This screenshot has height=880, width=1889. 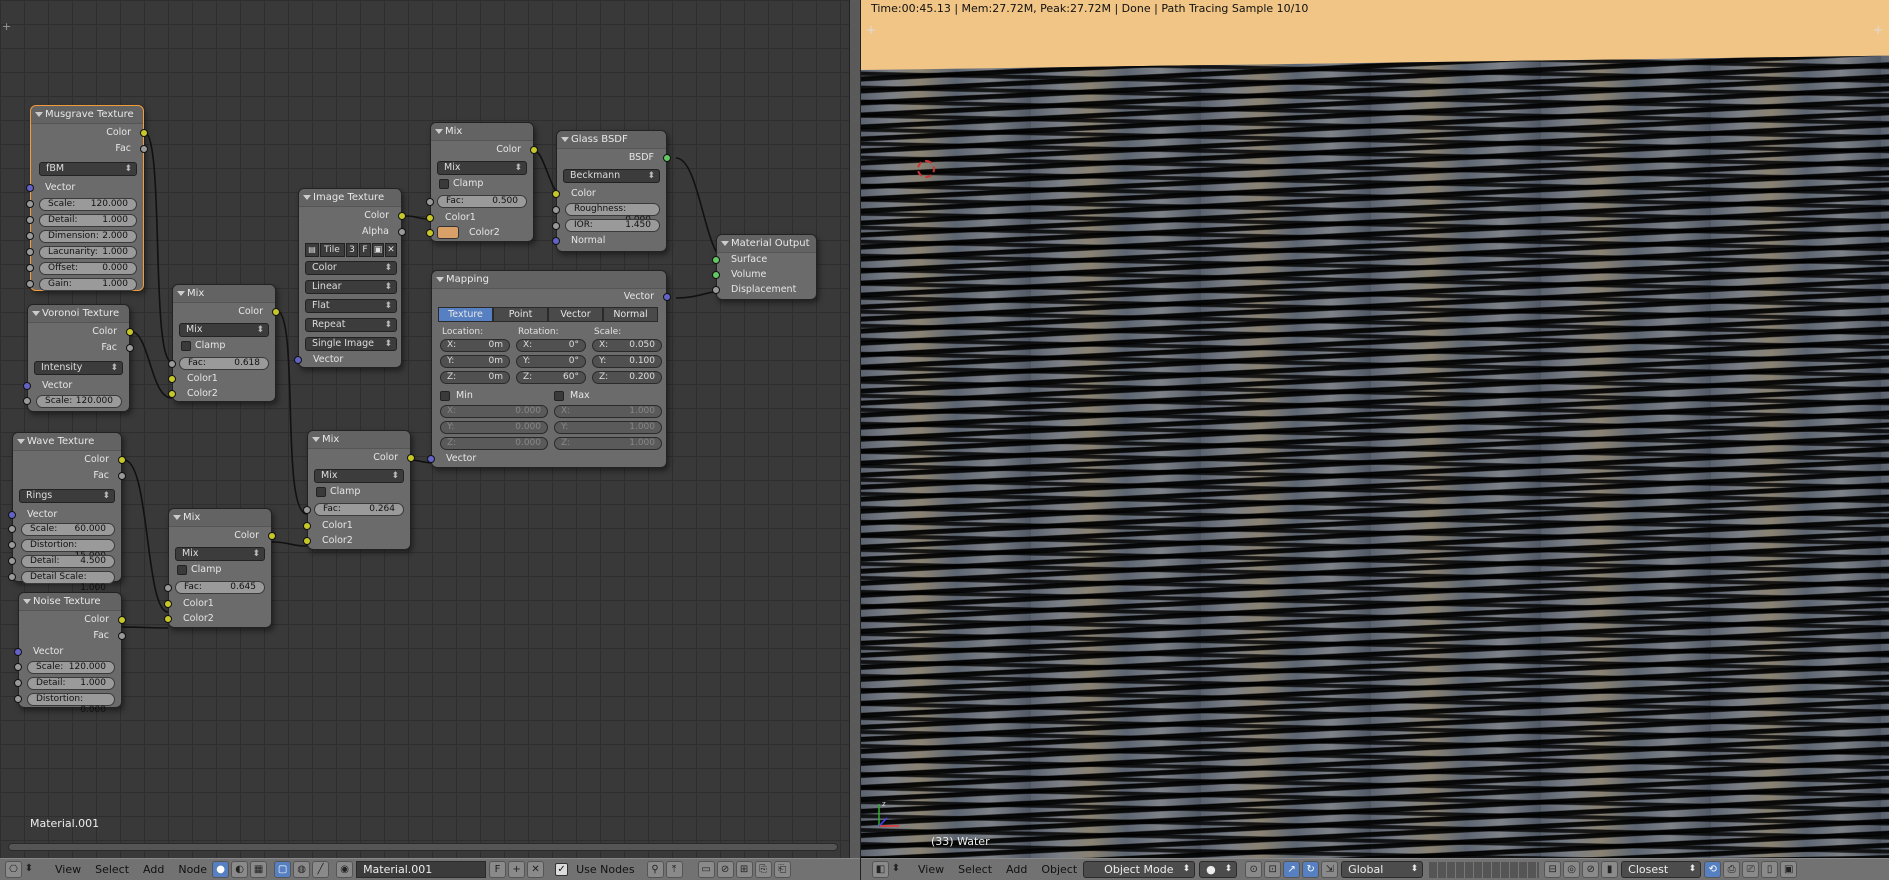 What do you see at coordinates (88, 220) in the screenshot?
I see `musgrave-field-1: Detail: 1.000` at bounding box center [88, 220].